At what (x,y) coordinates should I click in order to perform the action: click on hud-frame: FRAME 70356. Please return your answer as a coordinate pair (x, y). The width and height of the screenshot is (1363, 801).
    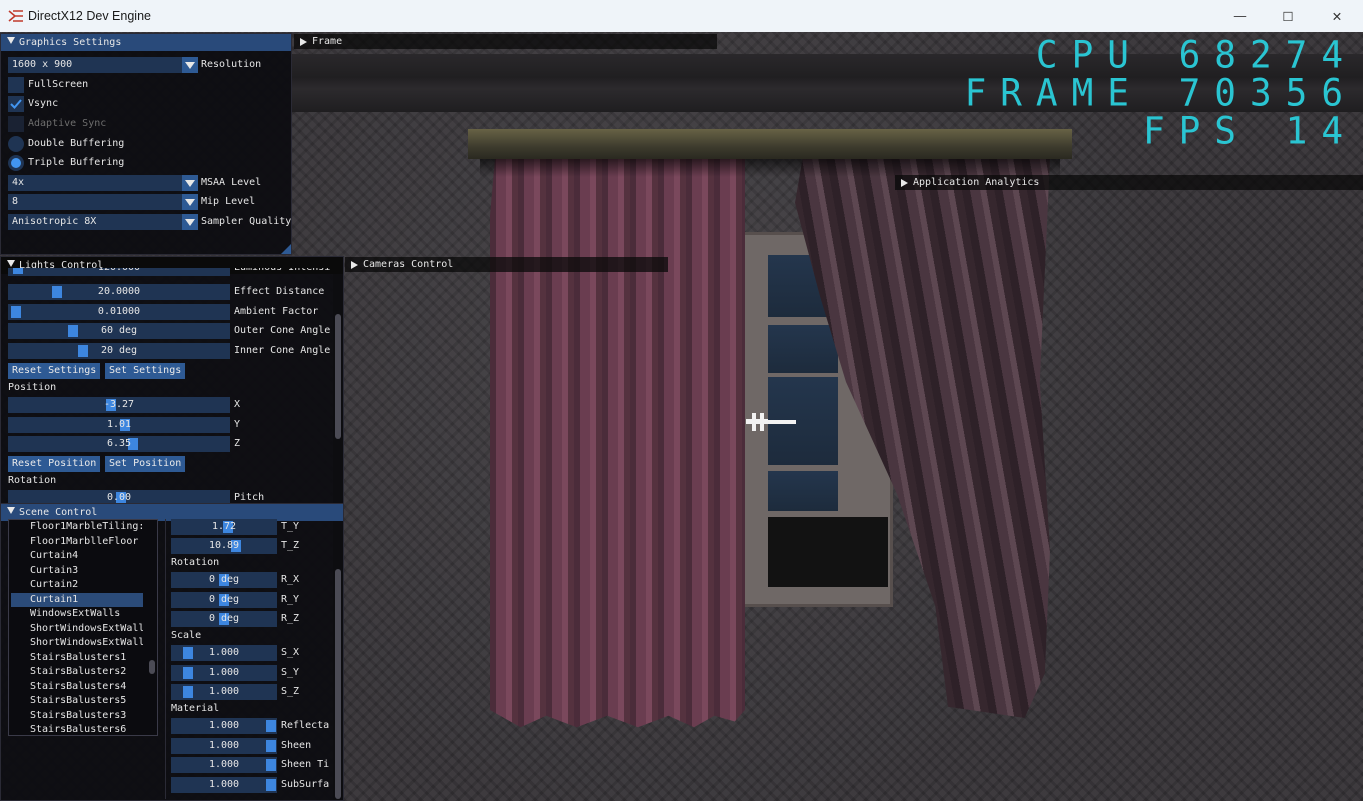
    Looking at the image, I should click on (1160, 93).